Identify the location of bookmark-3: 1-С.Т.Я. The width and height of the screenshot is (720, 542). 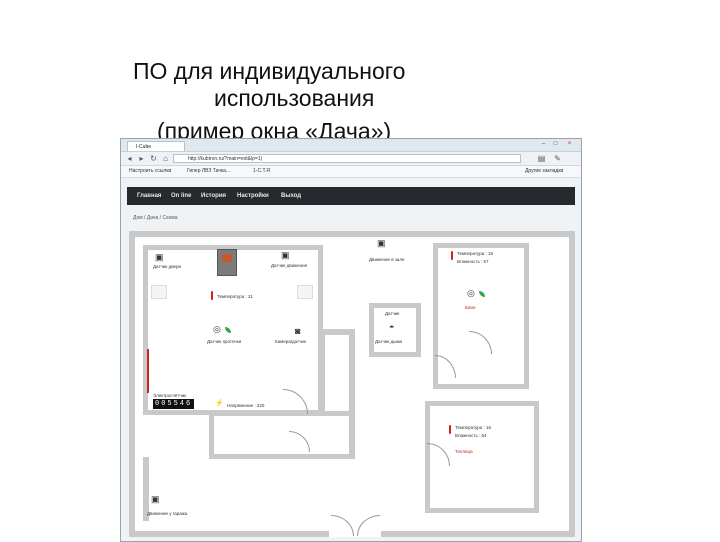
(261, 171).